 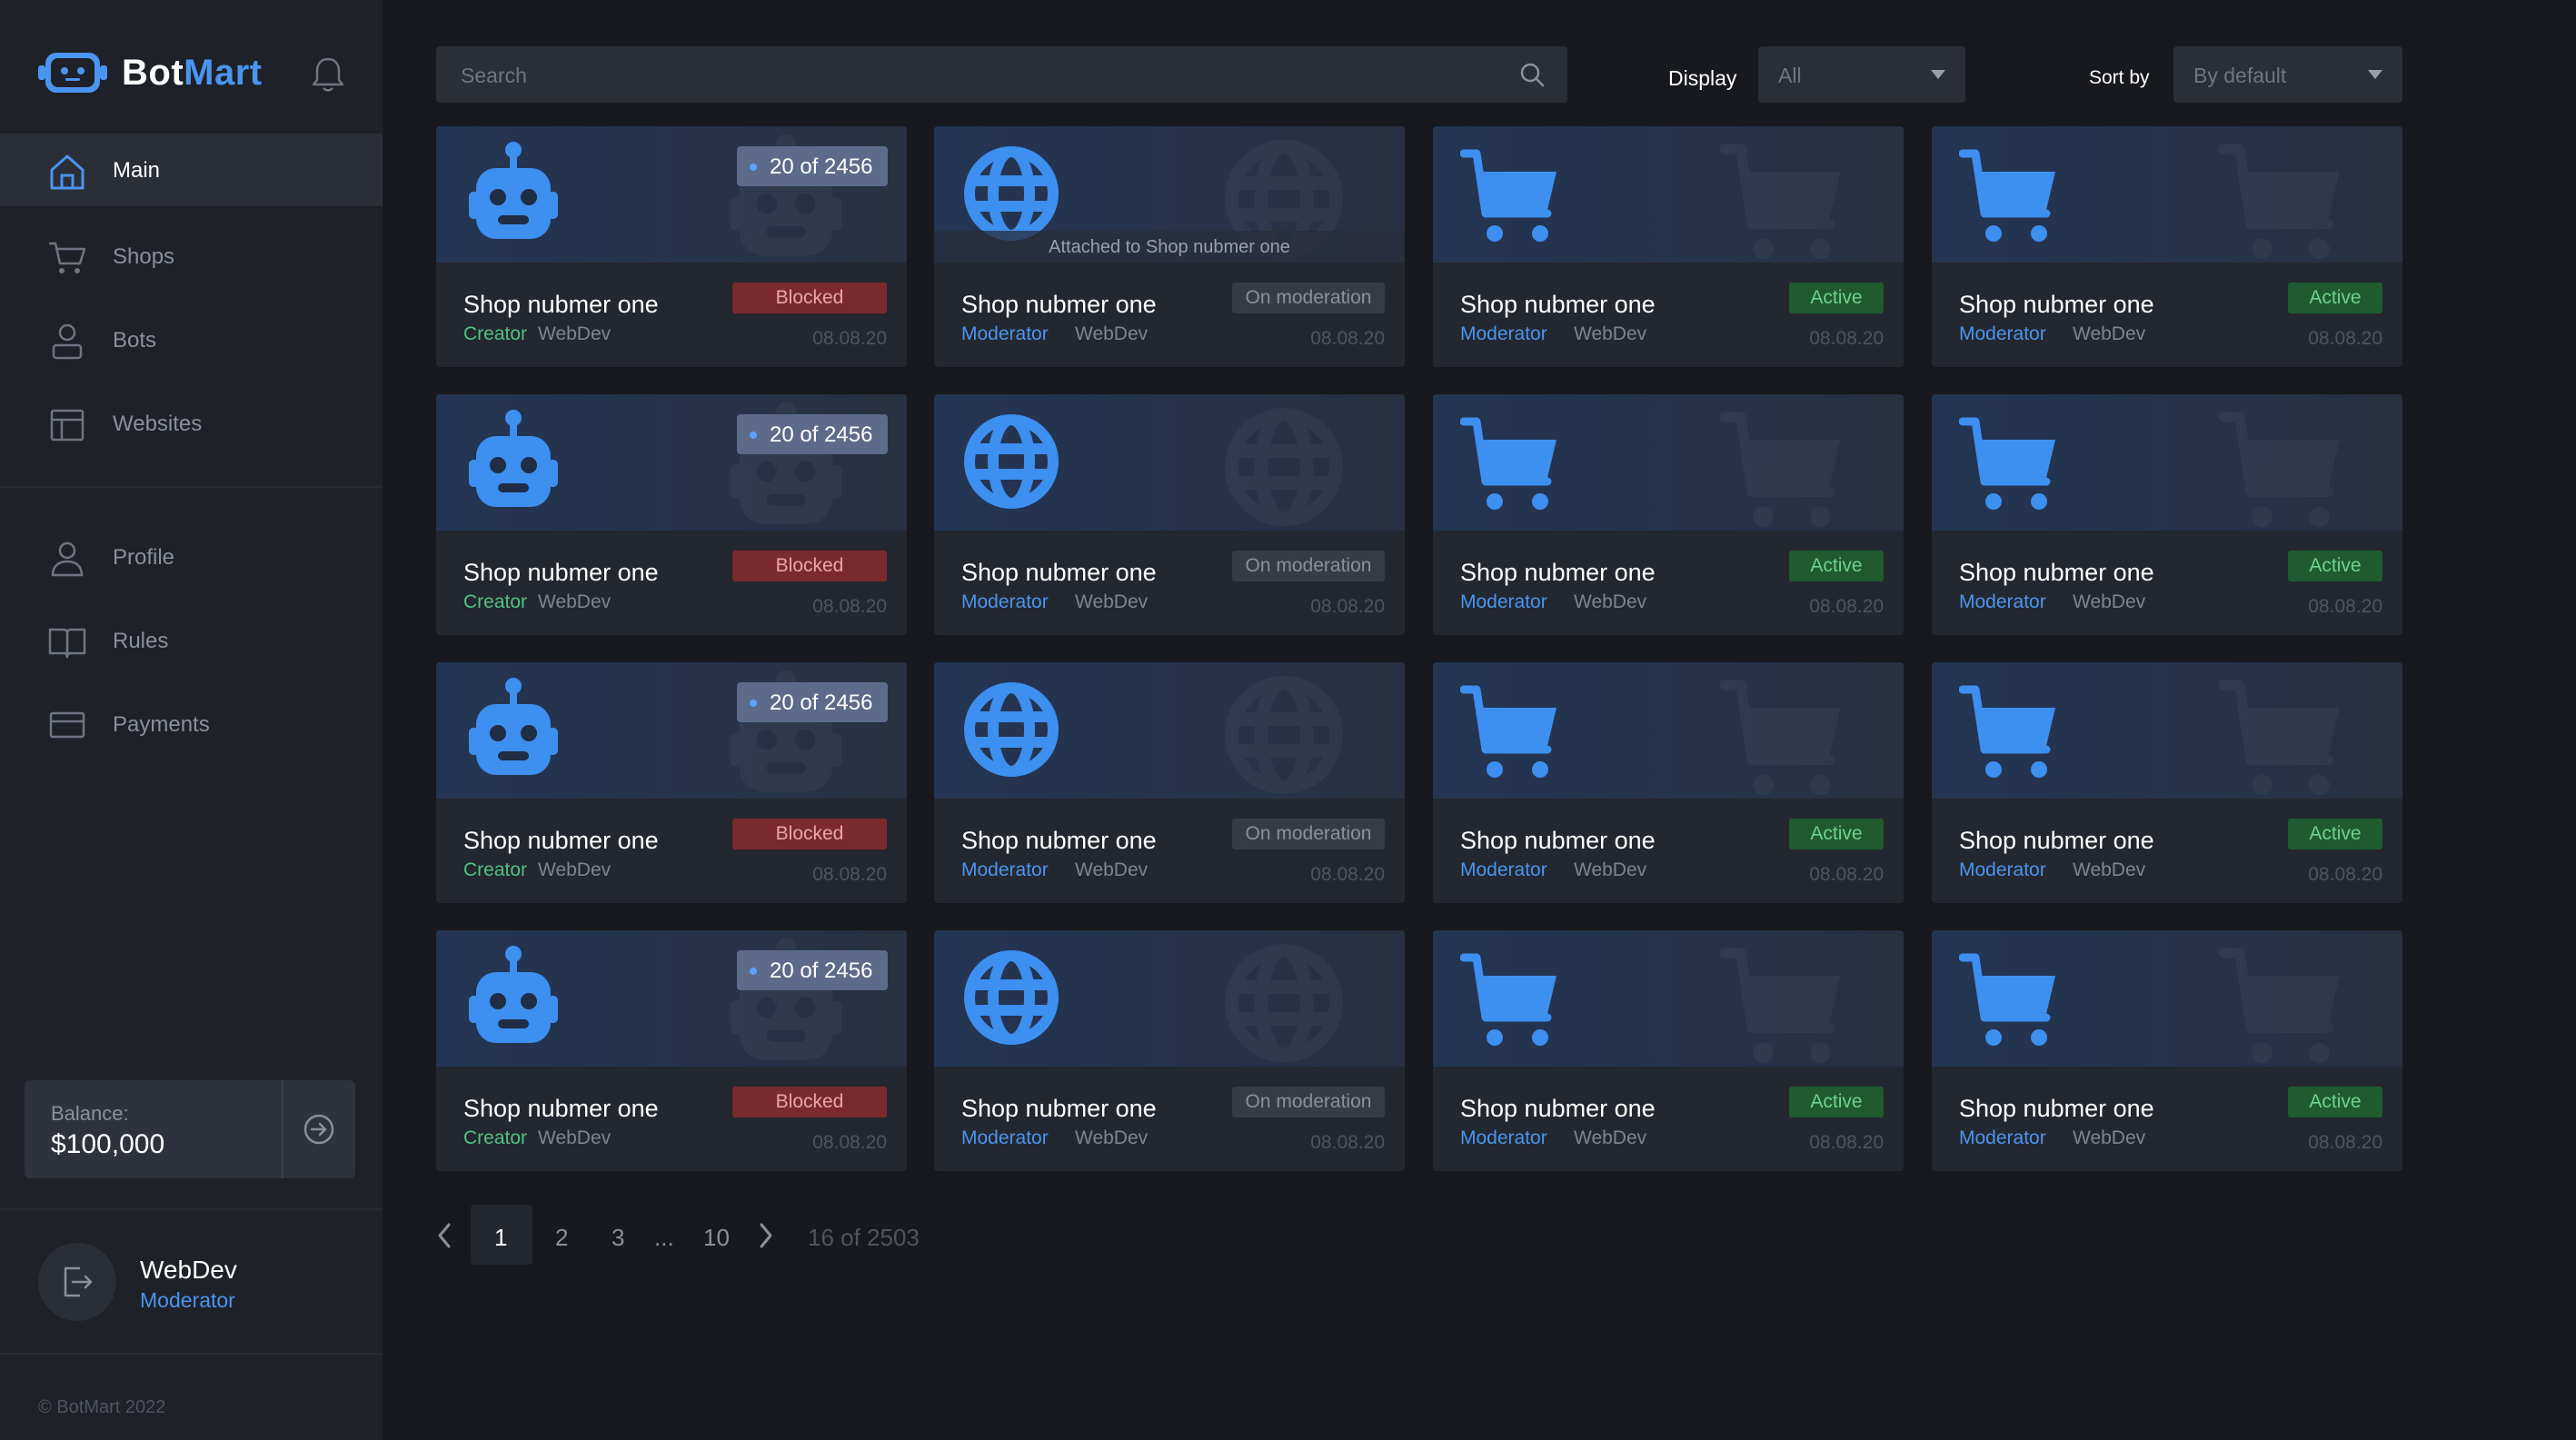 What do you see at coordinates (2288, 74) in the screenshot?
I see `sort-select: By default` at bounding box center [2288, 74].